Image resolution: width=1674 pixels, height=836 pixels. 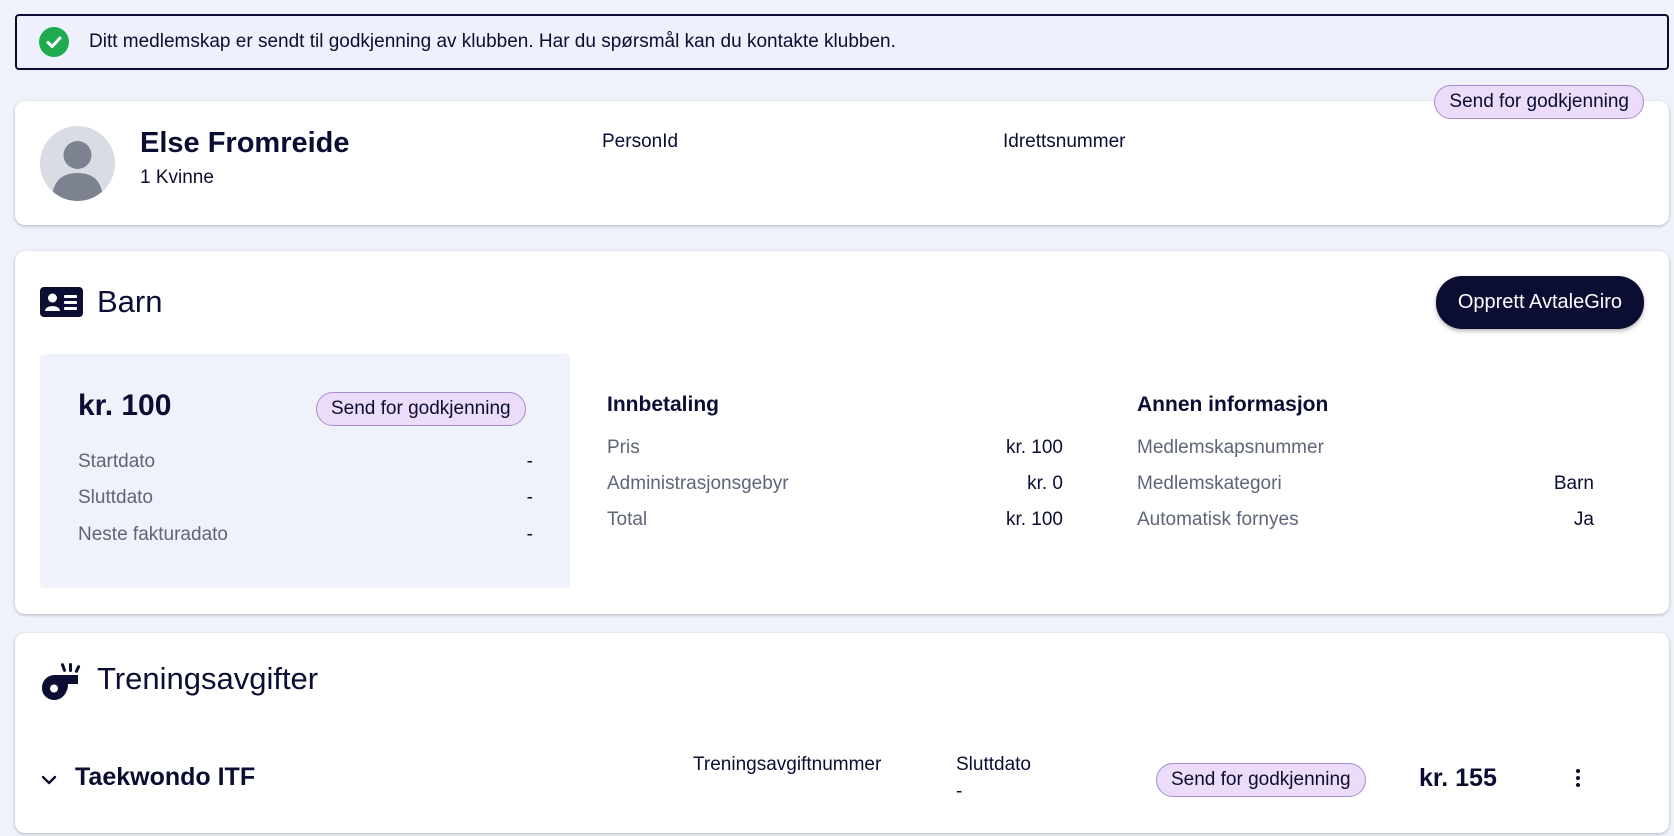 I want to click on summary-row-label: Startdato, so click(x=117, y=461).